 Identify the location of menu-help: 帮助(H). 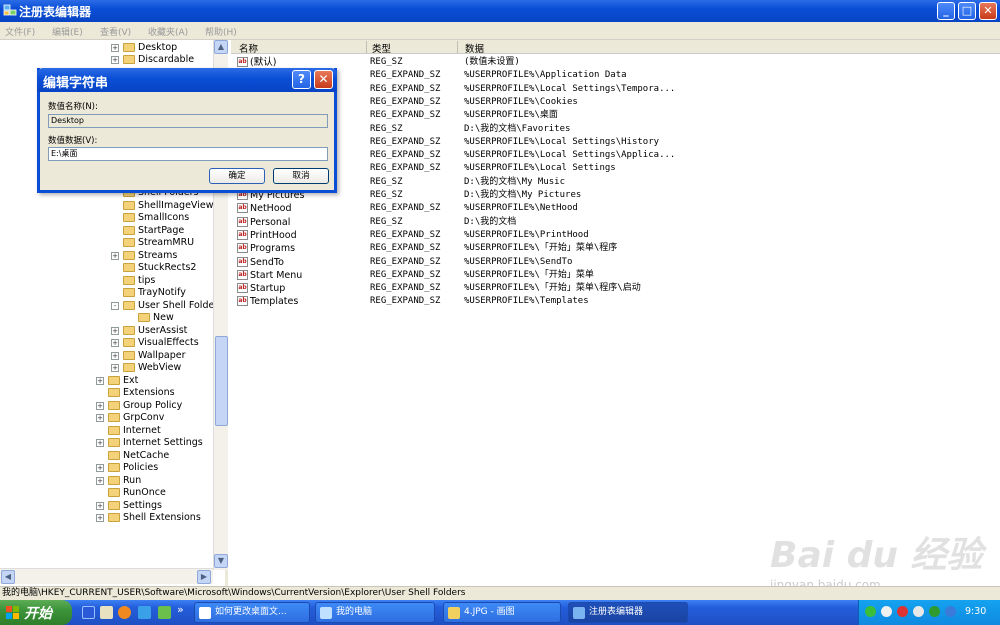
(221, 31).